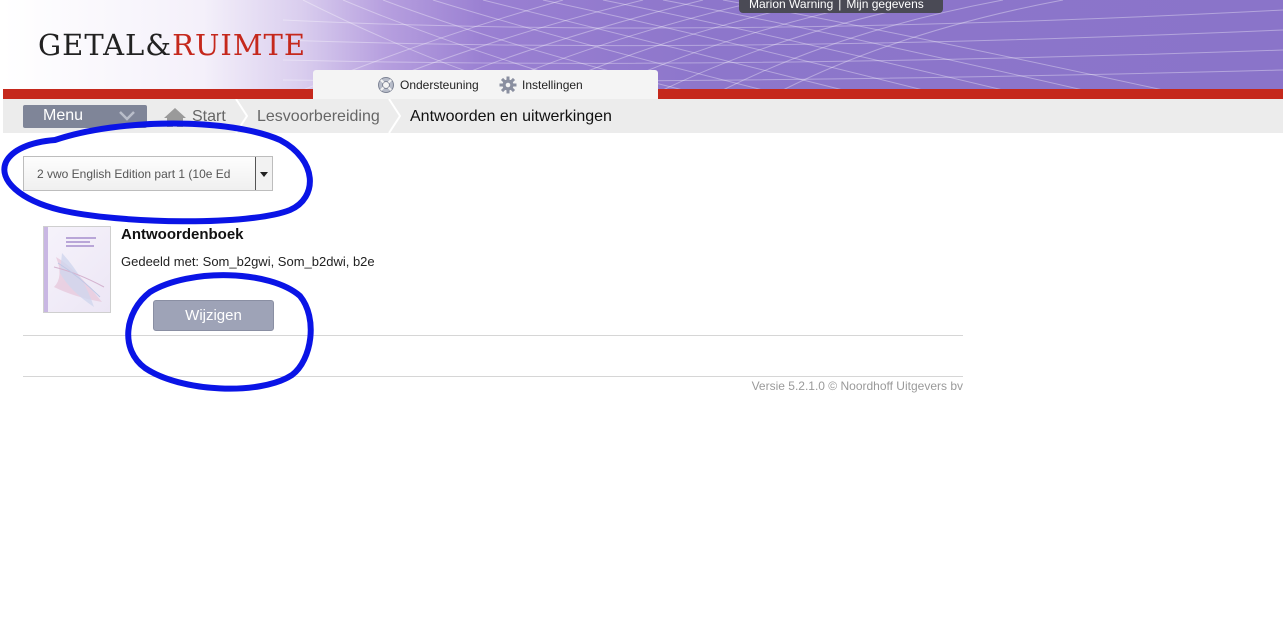 This screenshot has height=634, width=1283. What do you see at coordinates (511, 116) in the screenshot?
I see `breadcrumb-current: Antwoorden en uitwerkingen` at bounding box center [511, 116].